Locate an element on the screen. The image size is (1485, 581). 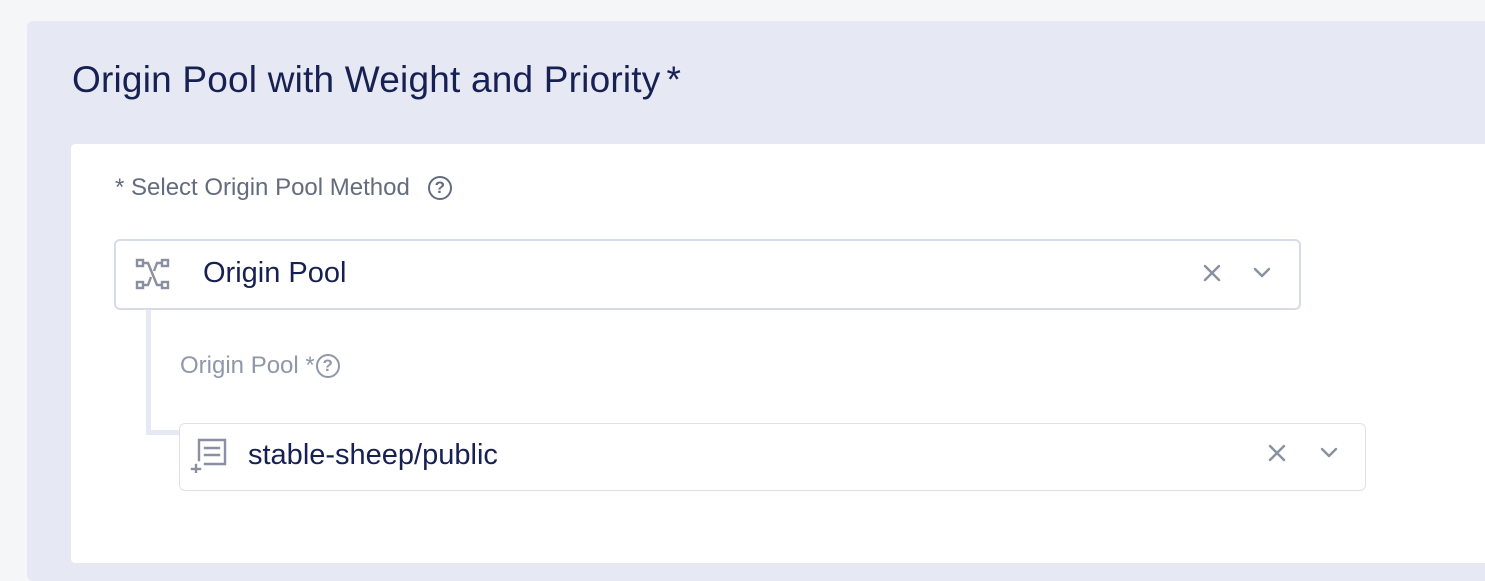
tree-connector-line is located at coordinates (162, 372).